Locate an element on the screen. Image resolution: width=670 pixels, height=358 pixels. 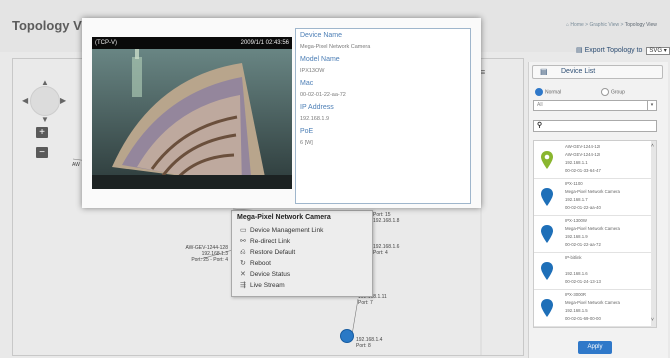
chevron-up-icon: ˄ is located at coordinates (652, 146).